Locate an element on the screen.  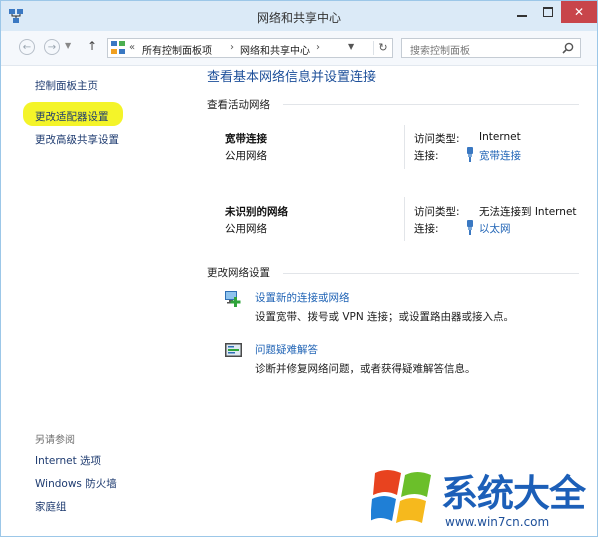
watermark-url: www.win7cn.com is located at coordinates (497, 522).